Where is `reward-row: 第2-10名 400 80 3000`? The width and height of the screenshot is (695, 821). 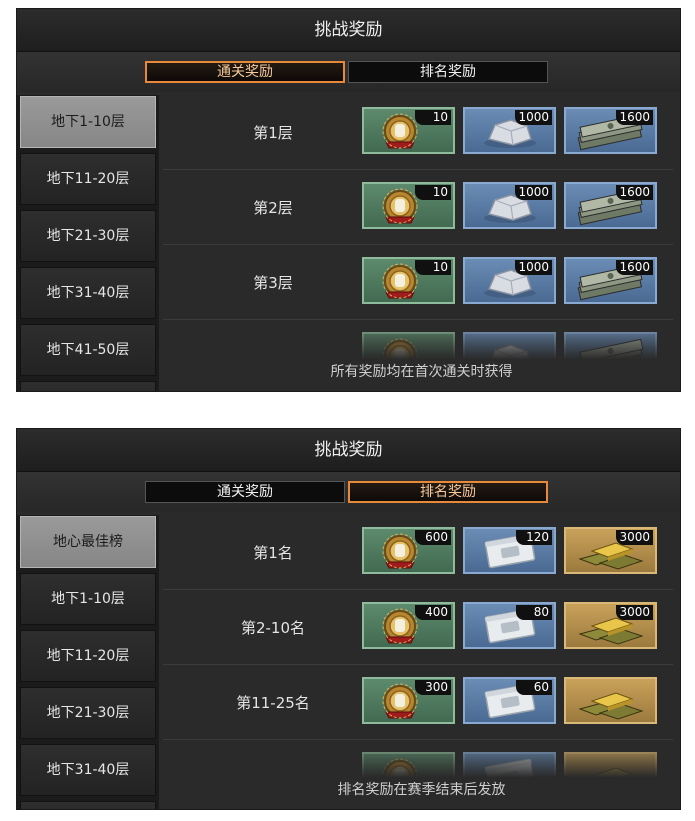 reward-row: 第2-10名 400 80 3000 is located at coordinates (418, 628).